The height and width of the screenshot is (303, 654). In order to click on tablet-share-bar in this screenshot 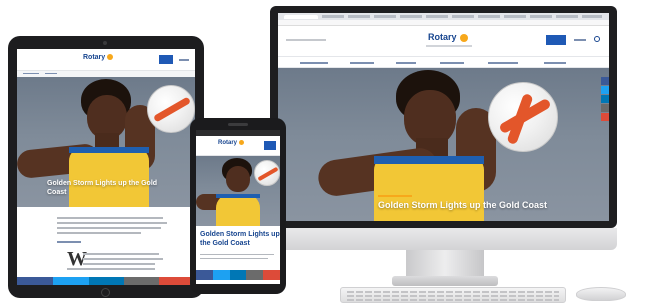, I will do `click(106, 281)`.